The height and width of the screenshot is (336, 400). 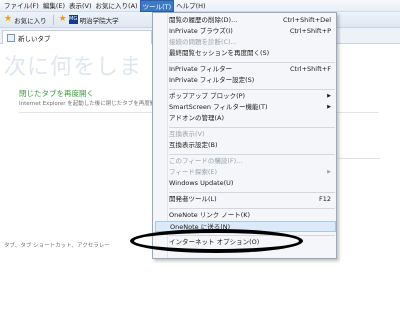 What do you see at coordinates (252, 20) in the screenshot?
I see `menu-item-delete-history: 閲覧の履歴の削除(D)... Ctrl+Shift+Del` at bounding box center [252, 20].